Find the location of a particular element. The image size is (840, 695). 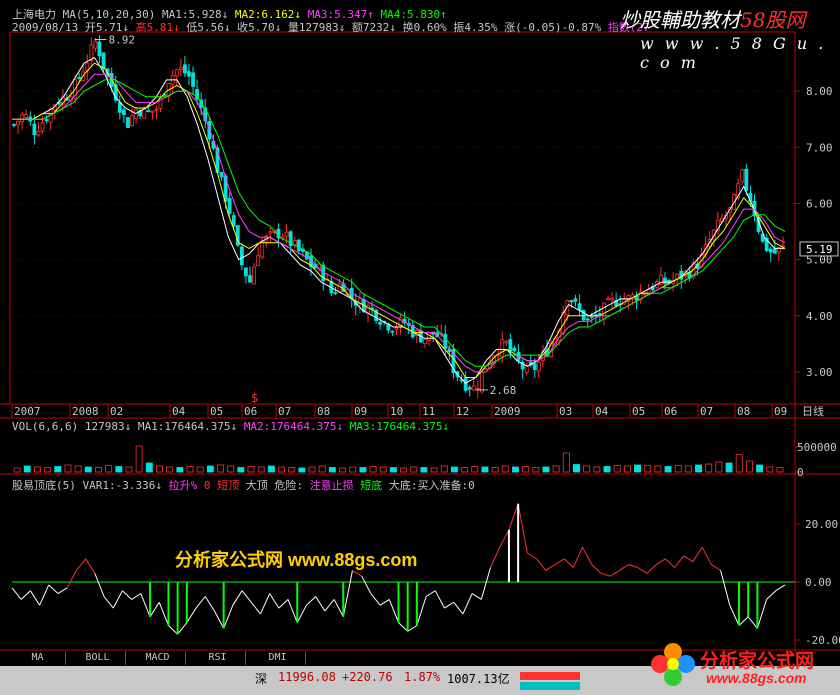

date-tick-label: 04 is located at coordinates (602, 411).